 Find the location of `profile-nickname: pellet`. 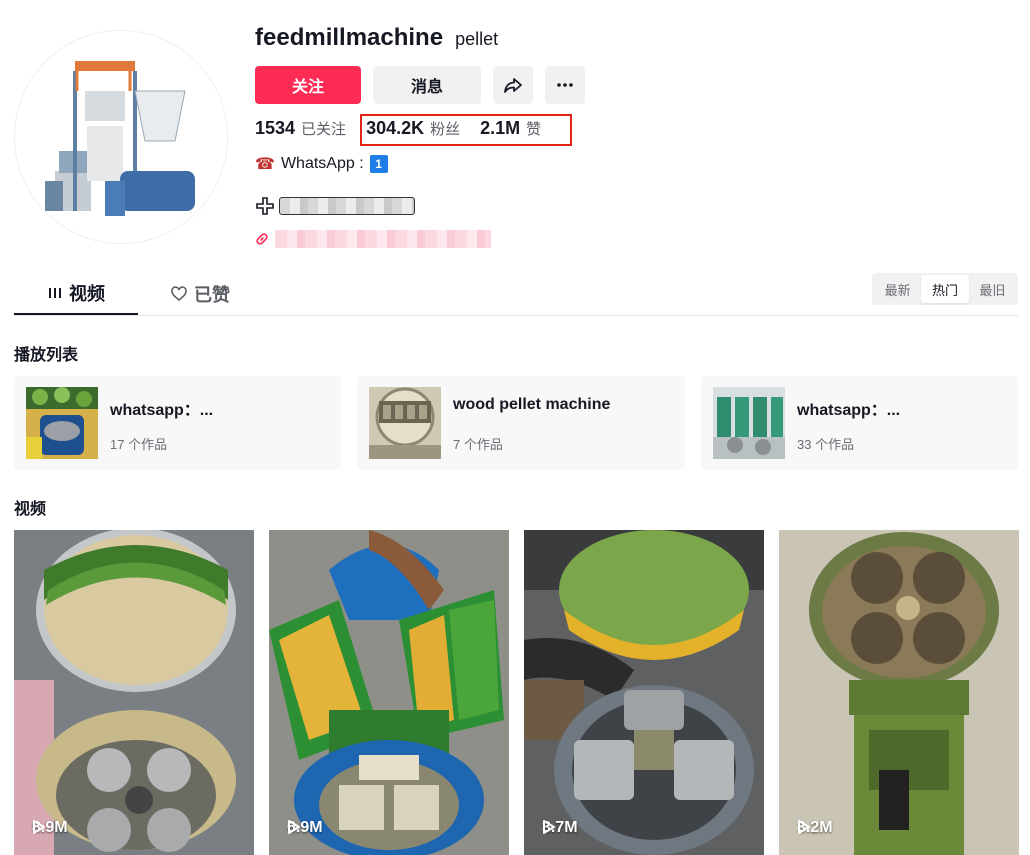

profile-nickname: pellet is located at coordinates (477, 39).